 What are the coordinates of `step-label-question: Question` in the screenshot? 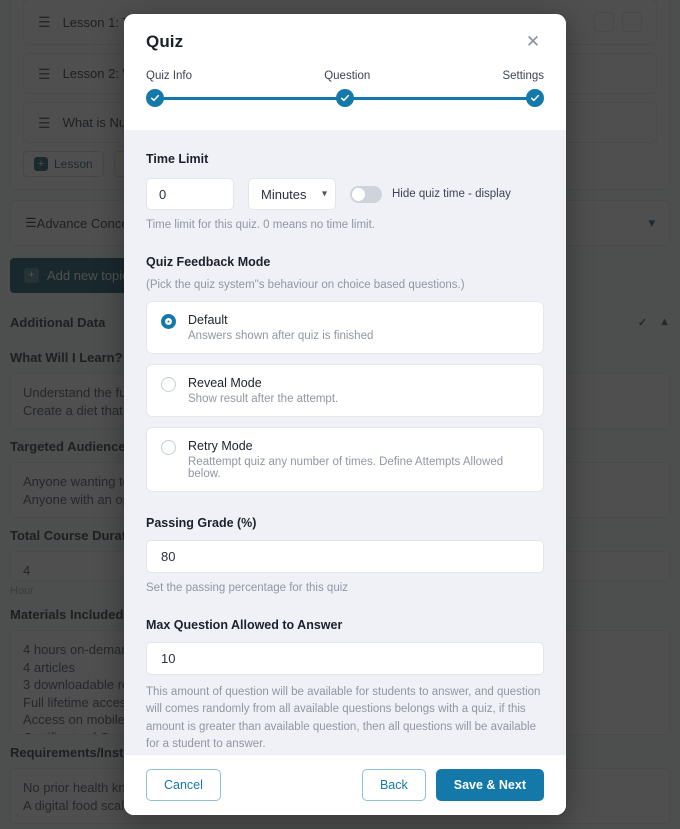 It's located at (347, 76).